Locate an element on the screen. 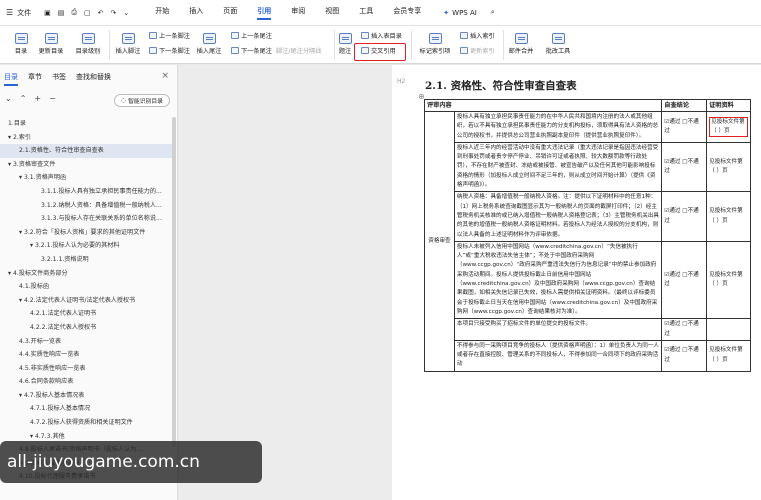 The height and width of the screenshot is (500, 761). toc-item: 1.目录 is located at coordinates (86, 124).